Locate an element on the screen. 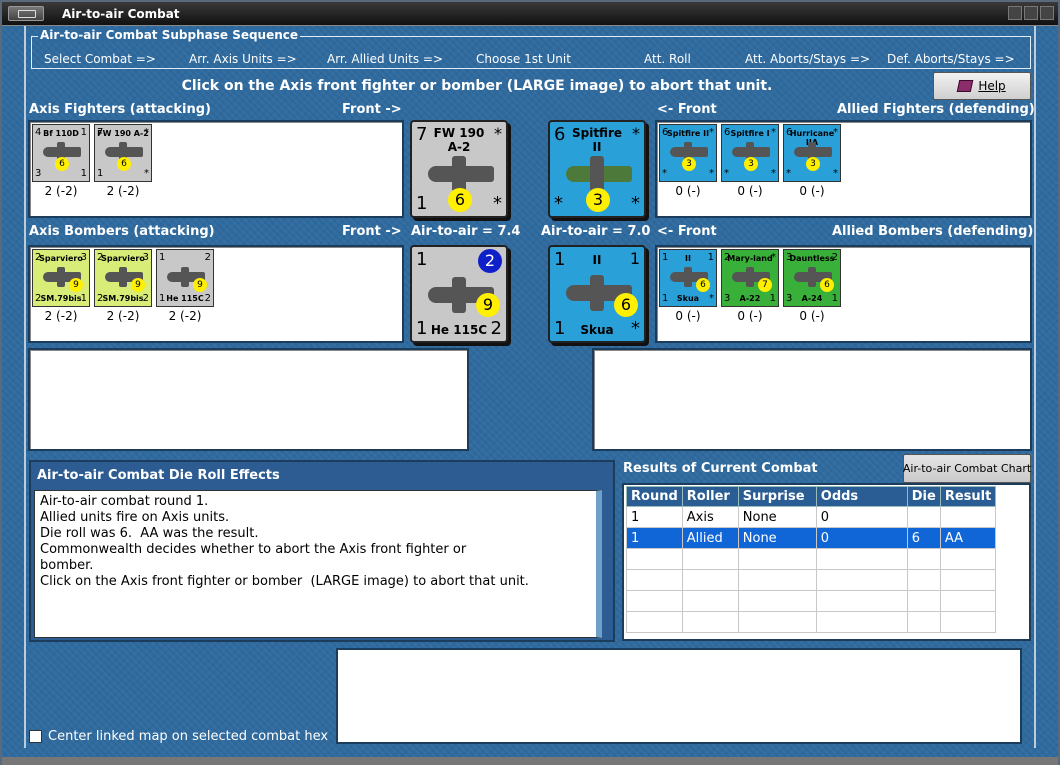 The image size is (1060, 765). counter-name-bottom: A-24 is located at coordinates (812, 298).